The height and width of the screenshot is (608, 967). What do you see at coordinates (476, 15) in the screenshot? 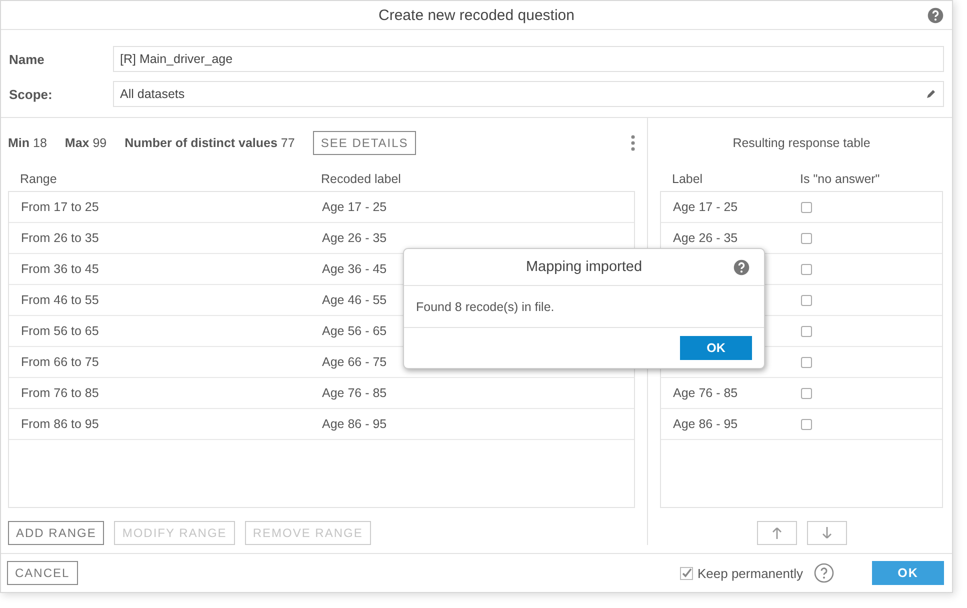
I see `window-title: Create new recoded question` at bounding box center [476, 15].